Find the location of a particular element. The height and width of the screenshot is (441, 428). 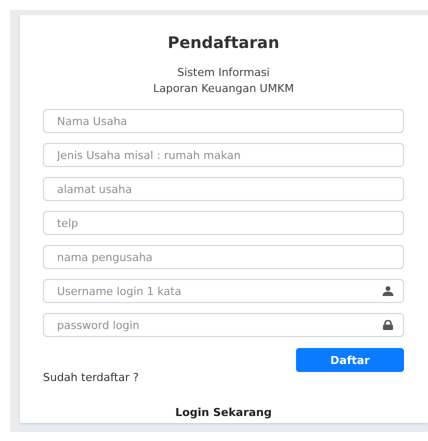

input-field: telp is located at coordinates (223, 223).